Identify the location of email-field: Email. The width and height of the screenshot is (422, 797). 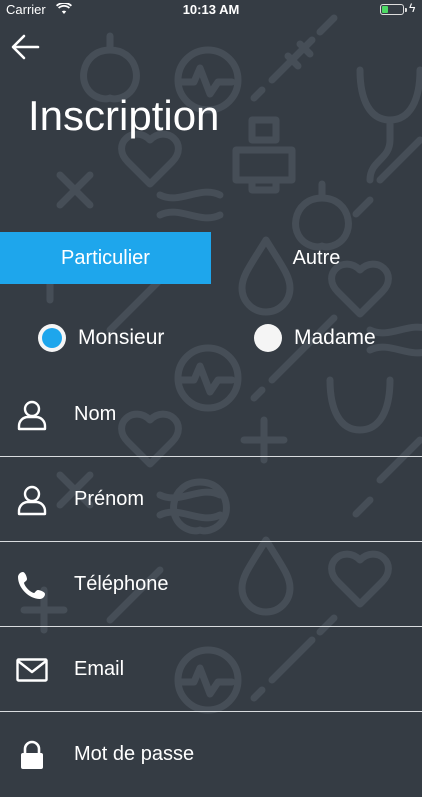
(211, 670).